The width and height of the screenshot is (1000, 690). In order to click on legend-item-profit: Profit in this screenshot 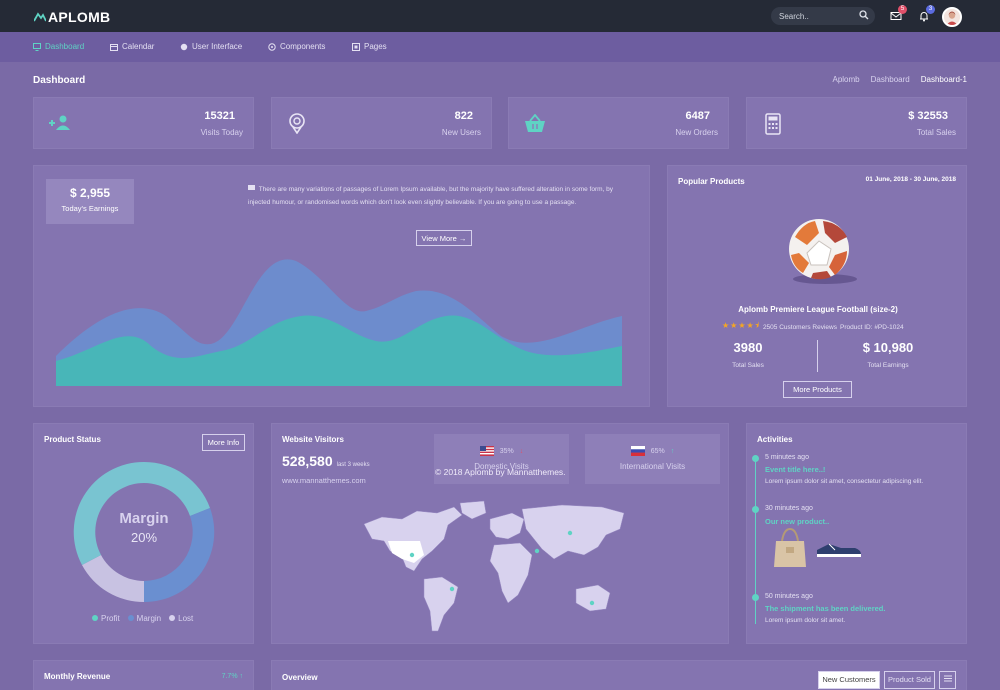, I will do `click(106, 618)`.